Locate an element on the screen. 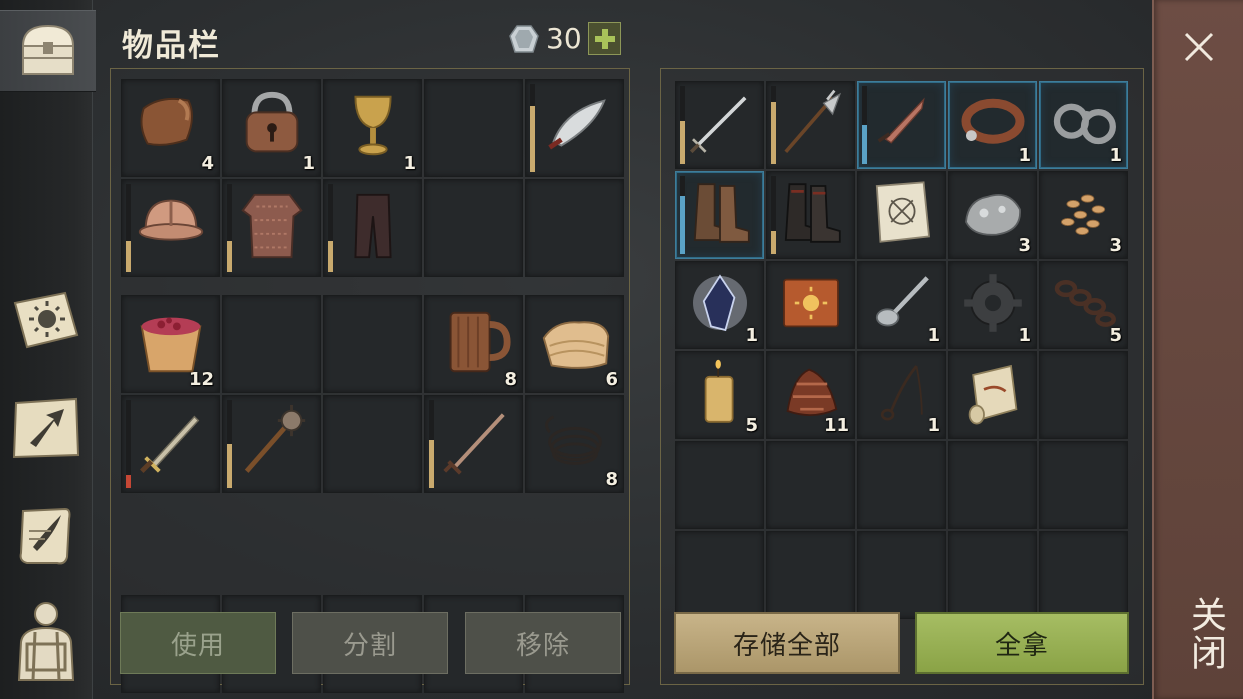  container-slot: 11 is located at coordinates (810, 395).